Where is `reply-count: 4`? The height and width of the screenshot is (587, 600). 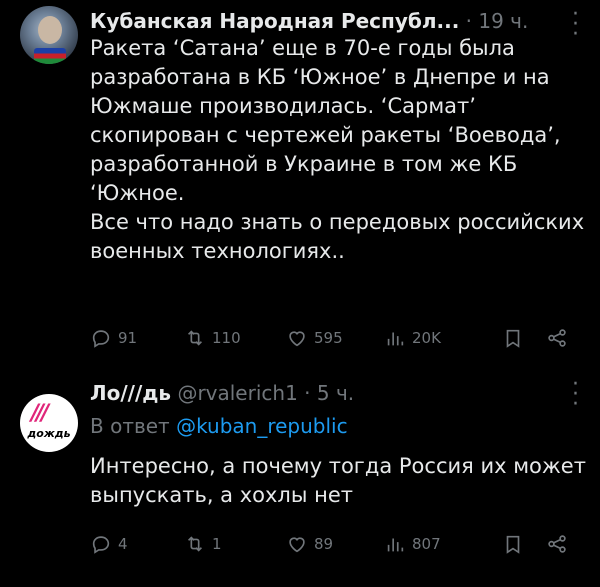
reply-count: 4 is located at coordinates (123, 544).